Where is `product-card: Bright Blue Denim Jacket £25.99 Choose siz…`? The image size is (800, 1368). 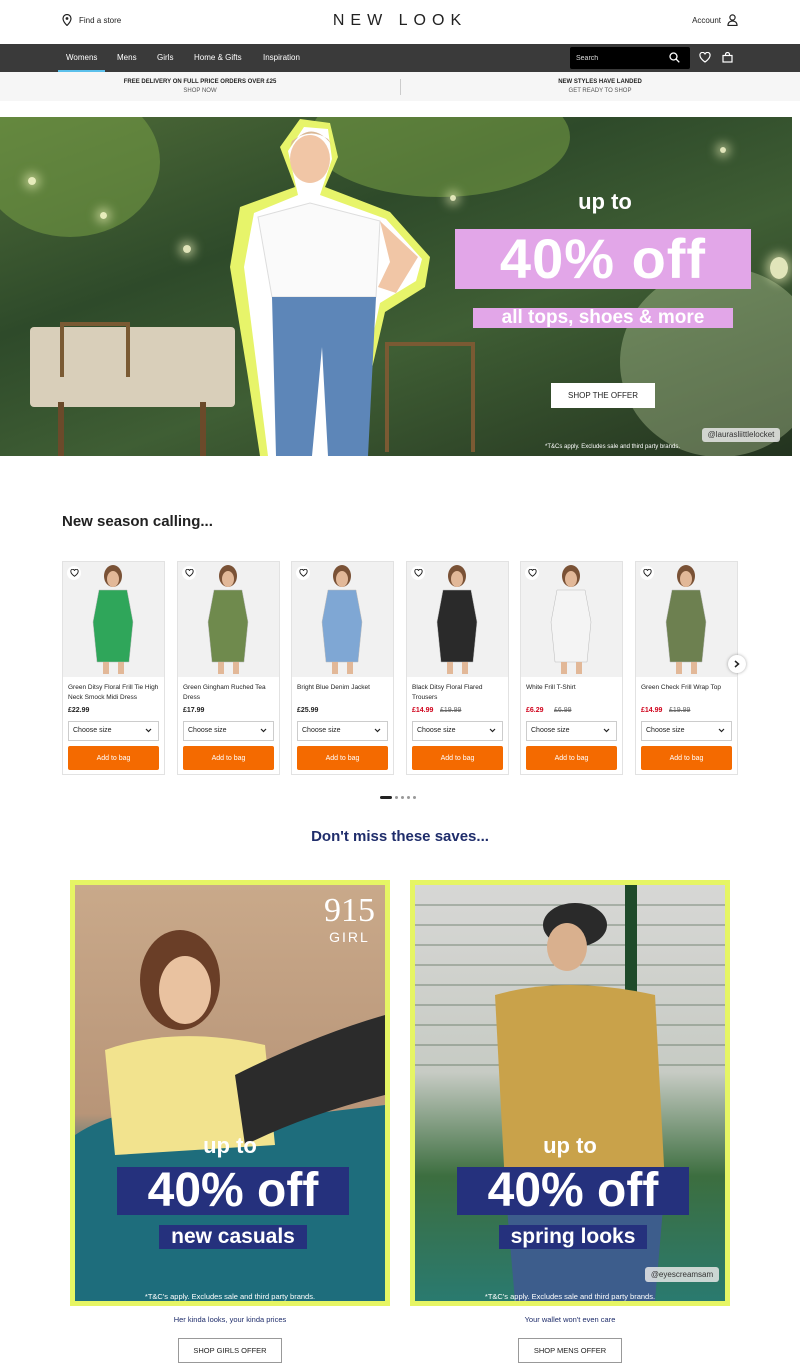 product-card: Bright Blue Denim Jacket £25.99 Choose siz… is located at coordinates (342, 668).